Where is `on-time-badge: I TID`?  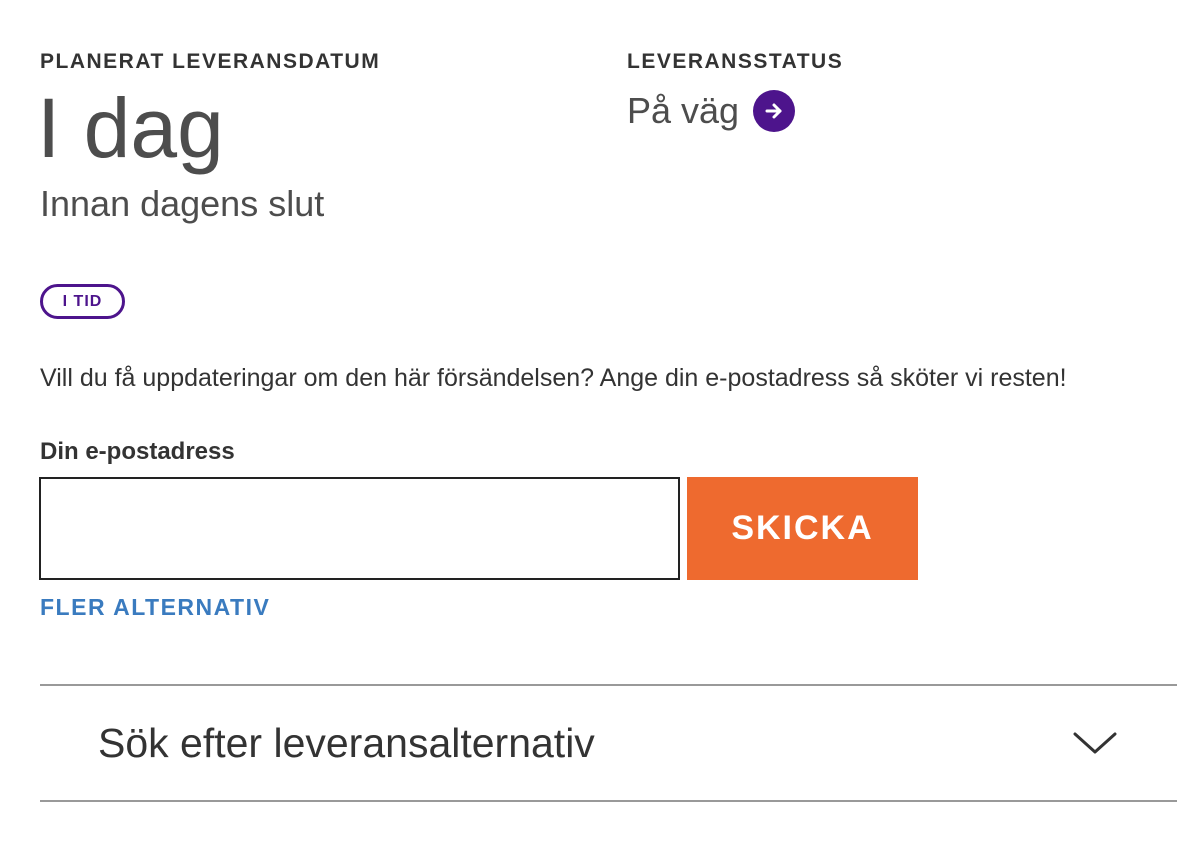 on-time-badge: I TID is located at coordinates (82, 301).